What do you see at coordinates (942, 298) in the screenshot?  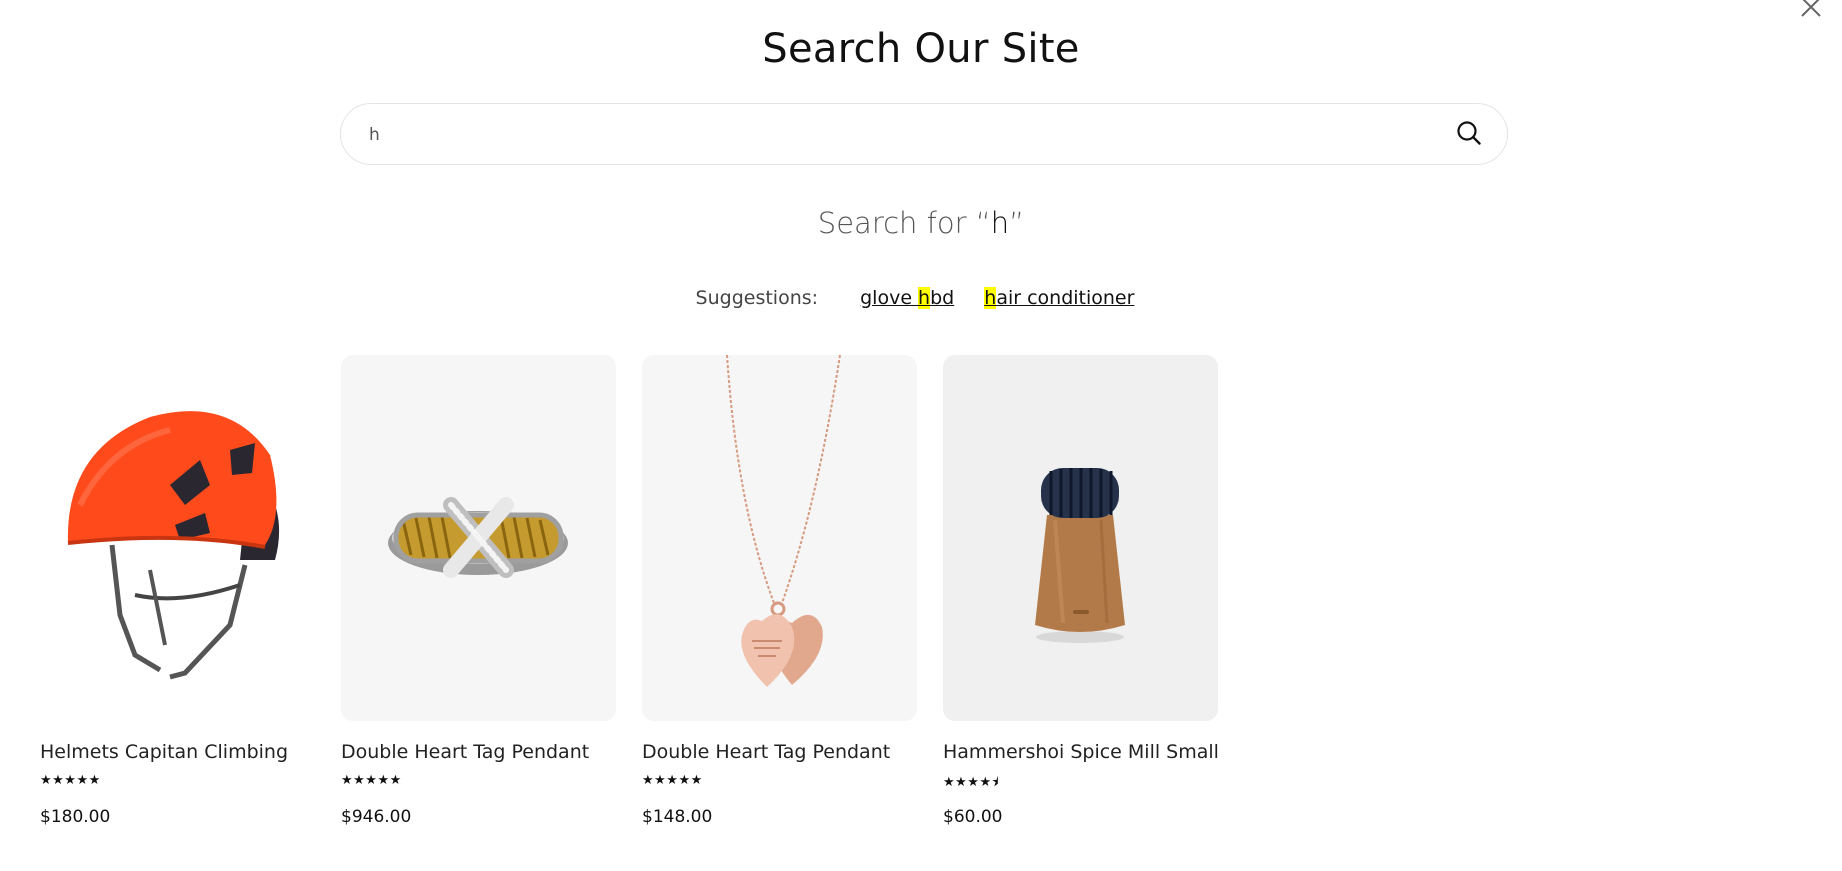 I see `suggestion-text: bd` at bounding box center [942, 298].